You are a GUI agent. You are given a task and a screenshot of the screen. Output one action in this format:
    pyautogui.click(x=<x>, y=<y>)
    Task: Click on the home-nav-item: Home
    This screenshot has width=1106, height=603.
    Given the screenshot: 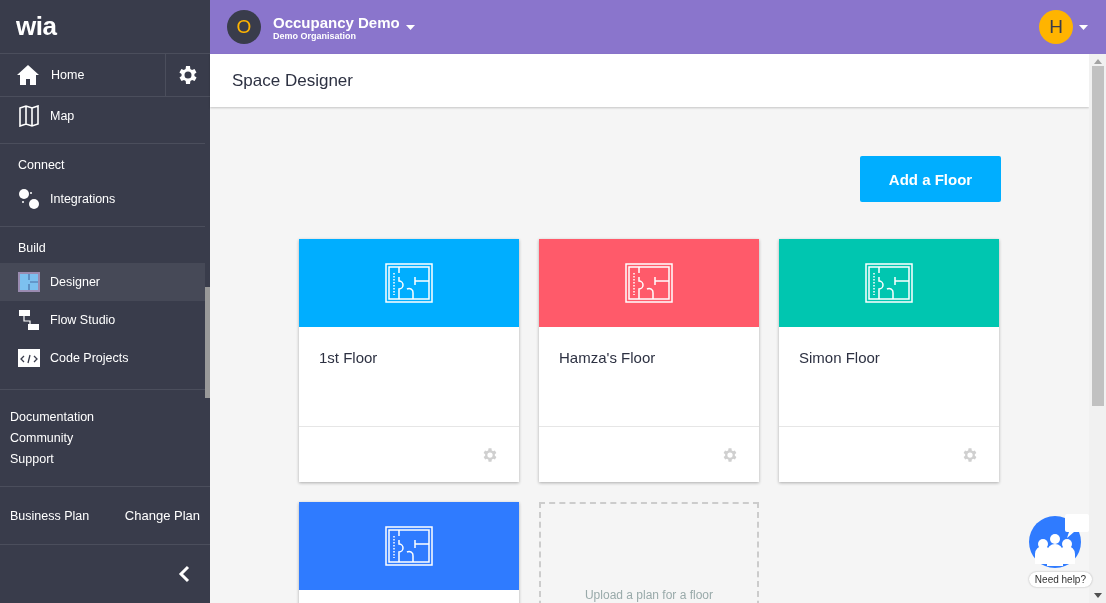 What is the action you would take?
    pyautogui.click(x=83, y=75)
    